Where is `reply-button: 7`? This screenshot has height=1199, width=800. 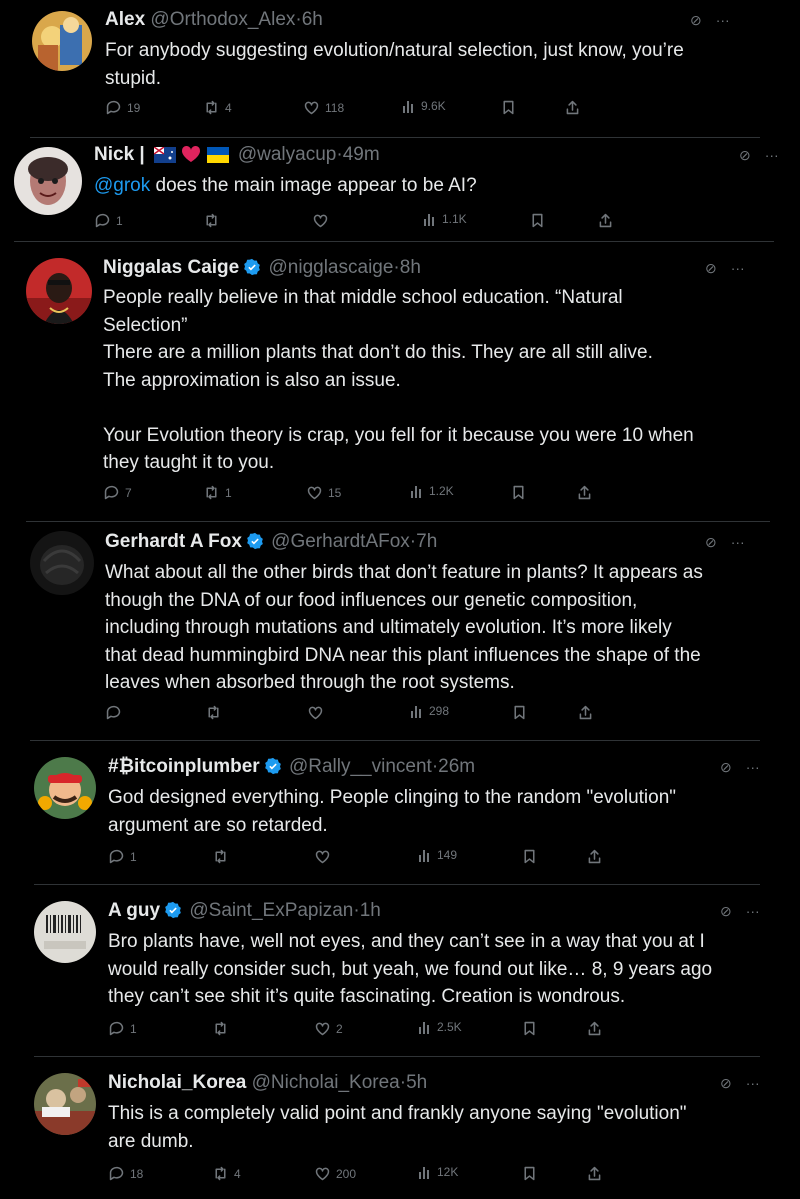
reply-button: 7 is located at coordinates (117, 492).